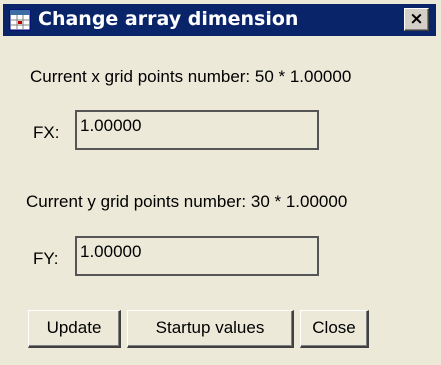 The image size is (441, 365). I want to click on fy-input: 1.00000, so click(197, 256).